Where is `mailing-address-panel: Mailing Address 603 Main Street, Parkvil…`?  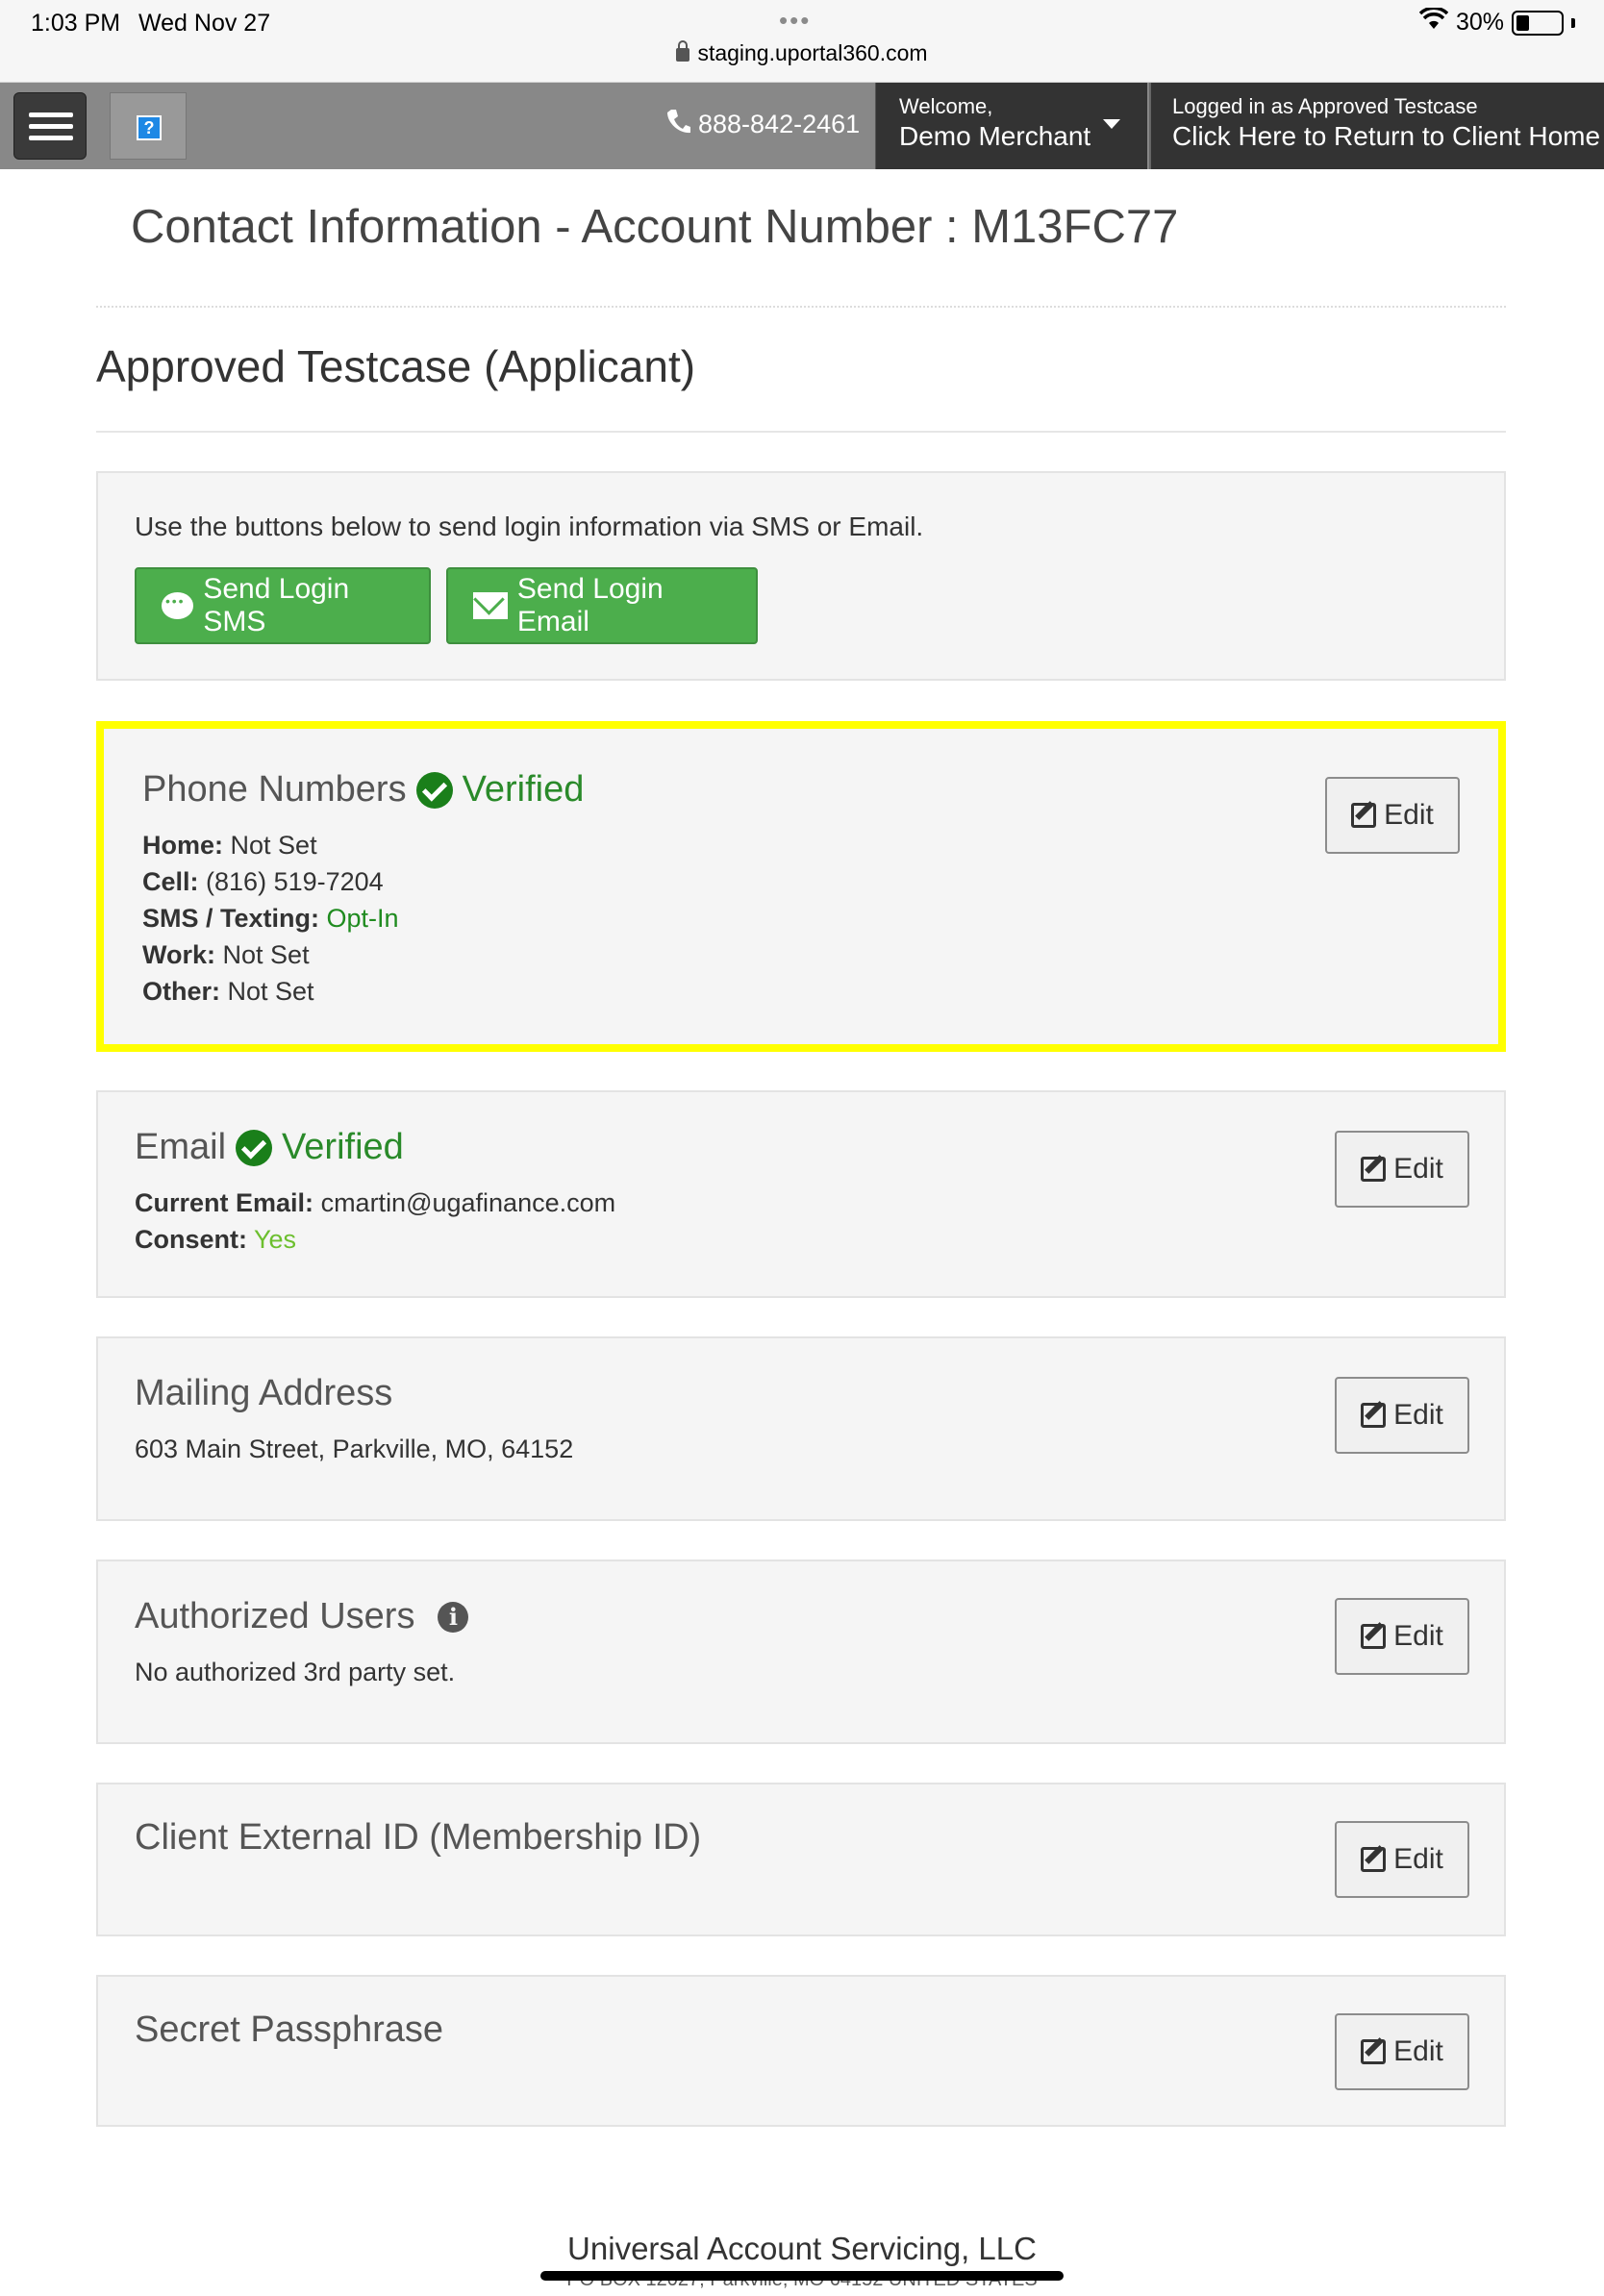 mailing-address-panel: Mailing Address 603 Main Street, Parkvil… is located at coordinates (801, 1428).